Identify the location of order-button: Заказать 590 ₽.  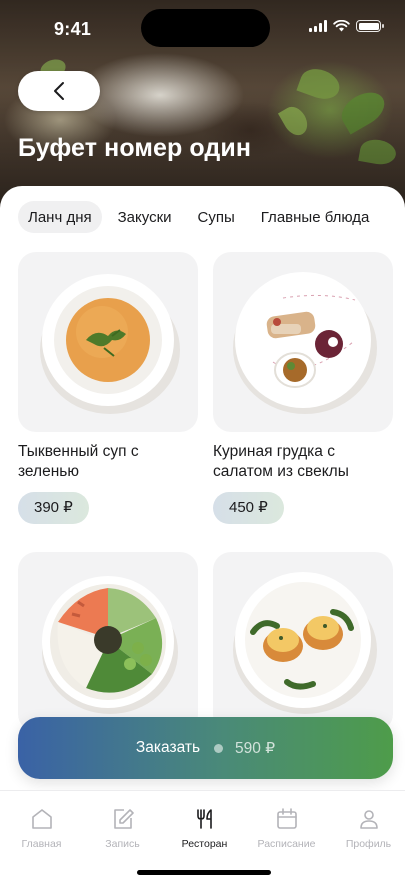
(205, 748).